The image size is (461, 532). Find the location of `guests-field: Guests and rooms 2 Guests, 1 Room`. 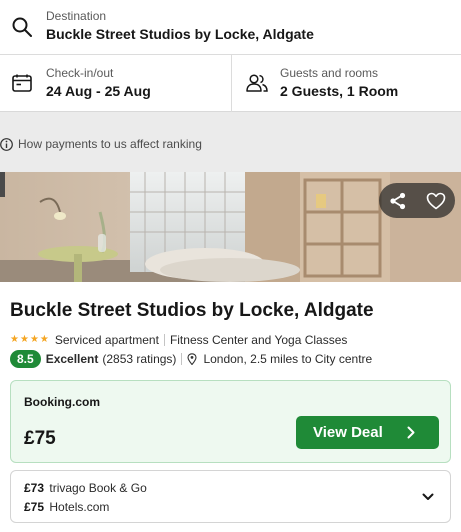

guests-field: Guests and rooms 2 Guests, 1 Room is located at coordinates (346, 83).